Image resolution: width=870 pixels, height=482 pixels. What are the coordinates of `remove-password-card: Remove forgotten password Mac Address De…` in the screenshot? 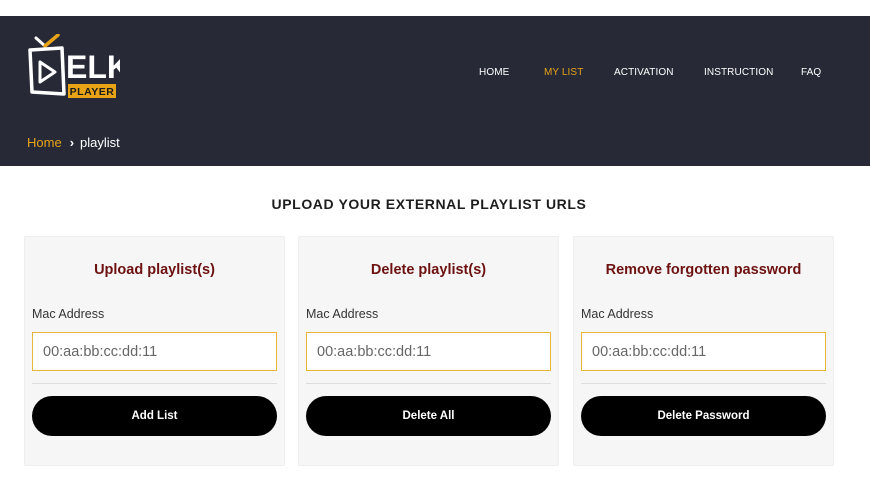 It's located at (703, 351).